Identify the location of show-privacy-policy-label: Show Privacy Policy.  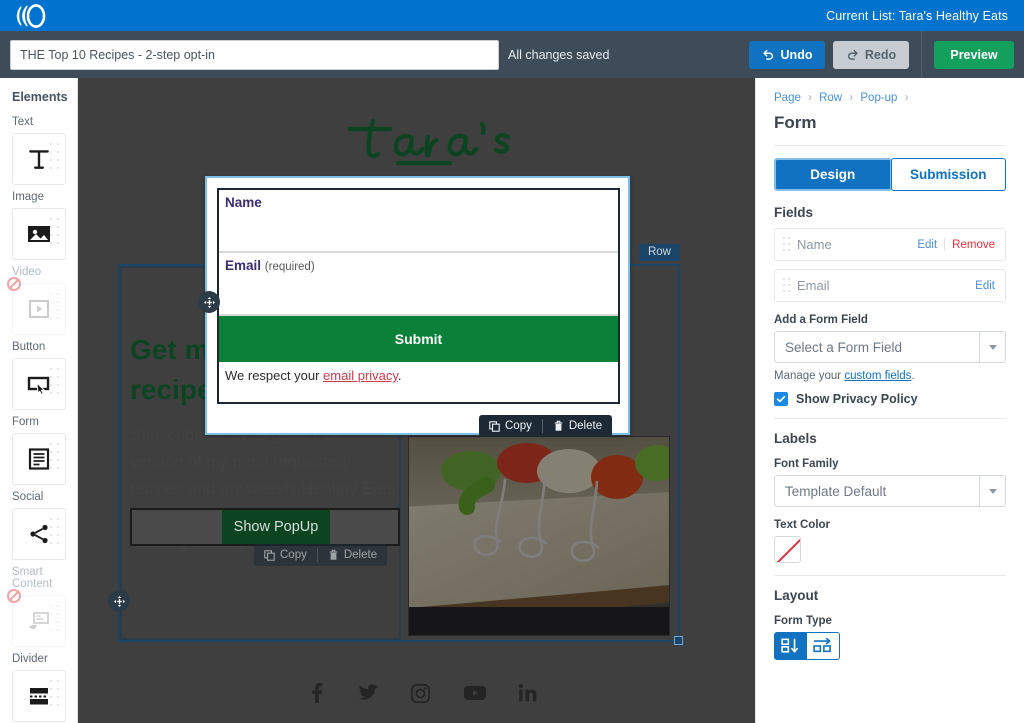
(857, 399).